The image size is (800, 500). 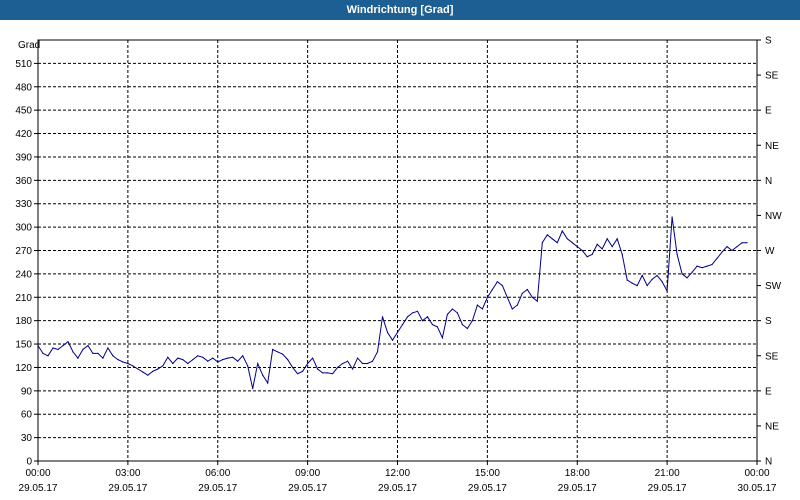 What do you see at coordinates (23, 345) in the screenshot?
I see `y-tick-label: 150` at bounding box center [23, 345].